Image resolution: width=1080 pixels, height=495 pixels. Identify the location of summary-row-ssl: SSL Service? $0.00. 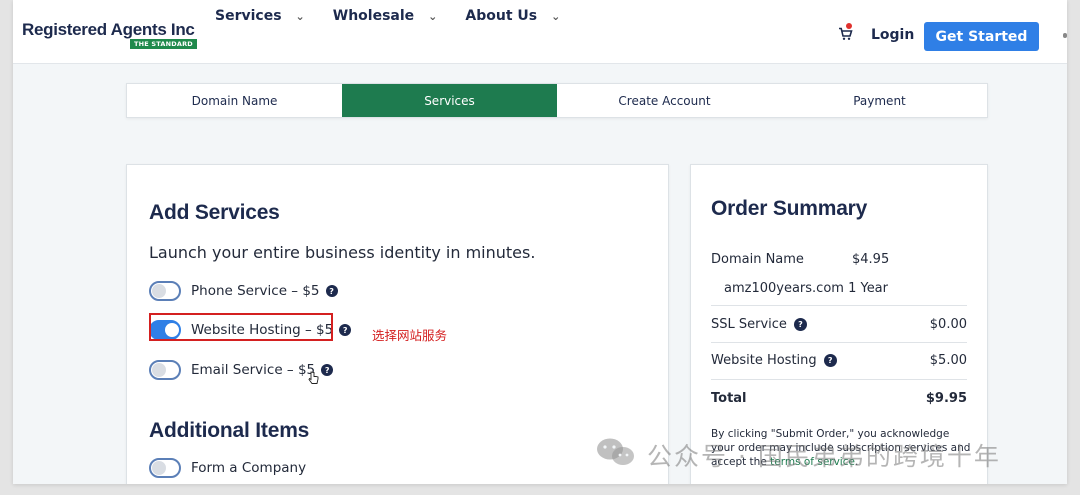
(839, 324).